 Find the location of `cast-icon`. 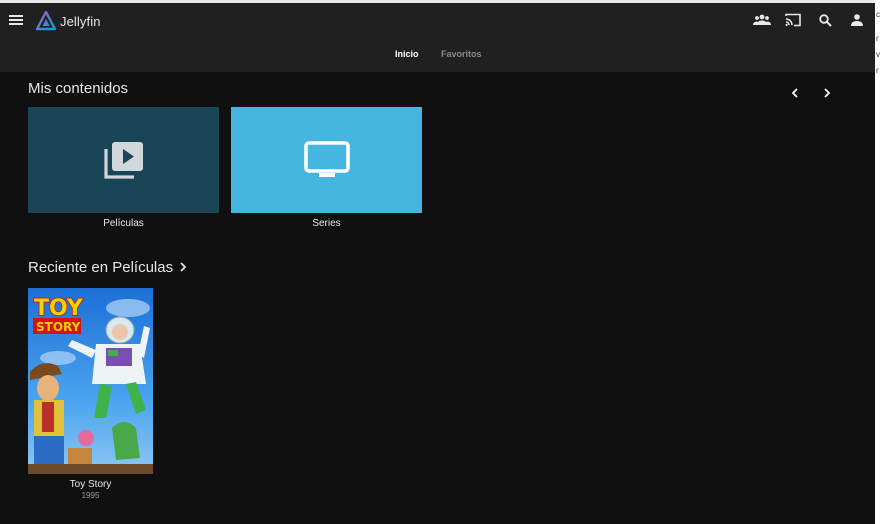

cast-icon is located at coordinates (793, 20).